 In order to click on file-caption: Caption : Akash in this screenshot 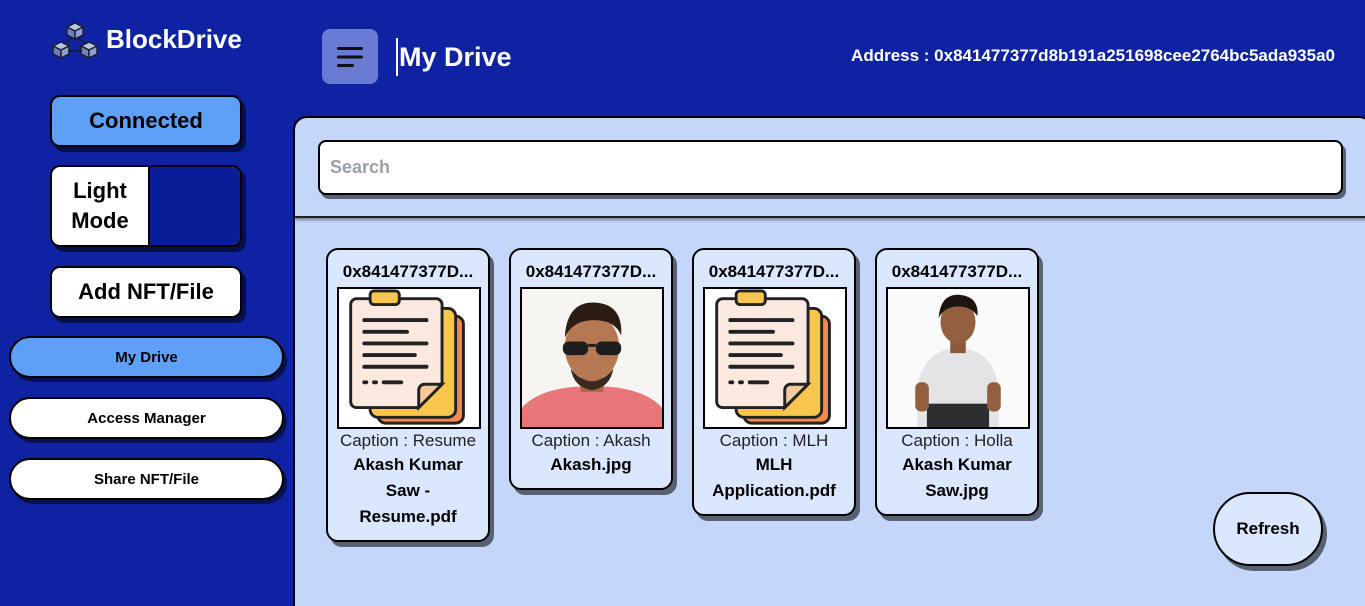, I will do `click(591, 440)`.